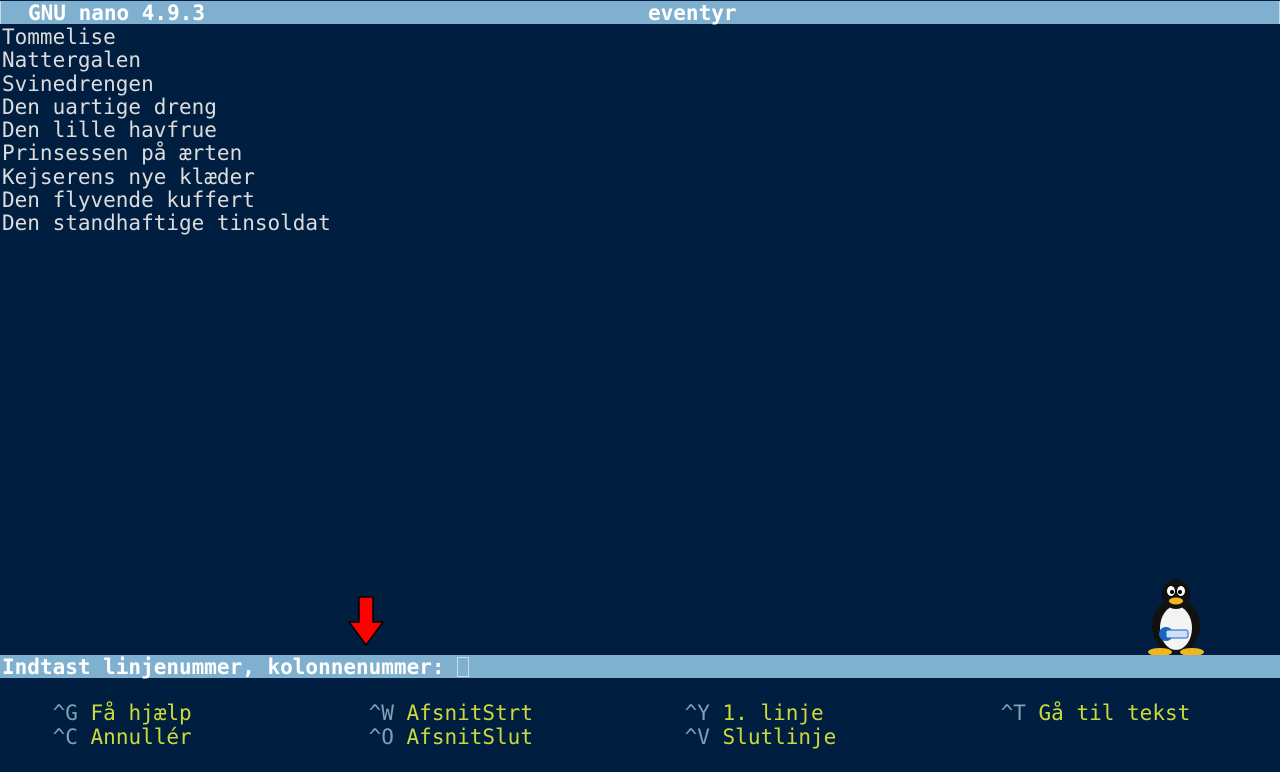 The image size is (1280, 772). I want to click on red-down-arrow-icon, so click(366, 621).